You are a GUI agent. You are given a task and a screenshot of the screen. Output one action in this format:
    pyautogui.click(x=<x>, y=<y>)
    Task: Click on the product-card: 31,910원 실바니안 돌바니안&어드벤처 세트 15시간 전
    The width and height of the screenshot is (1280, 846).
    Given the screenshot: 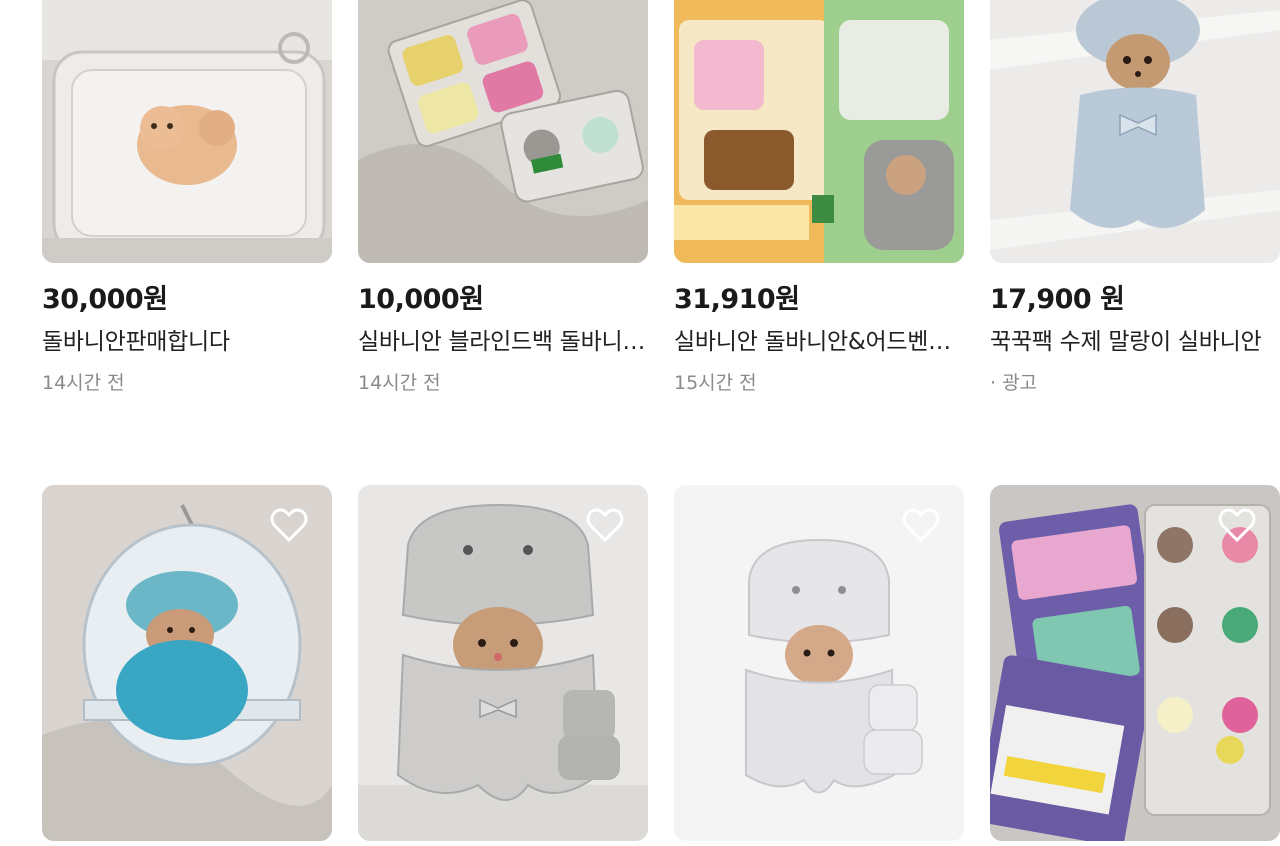 What is the action you would take?
    pyautogui.click(x=819, y=198)
    